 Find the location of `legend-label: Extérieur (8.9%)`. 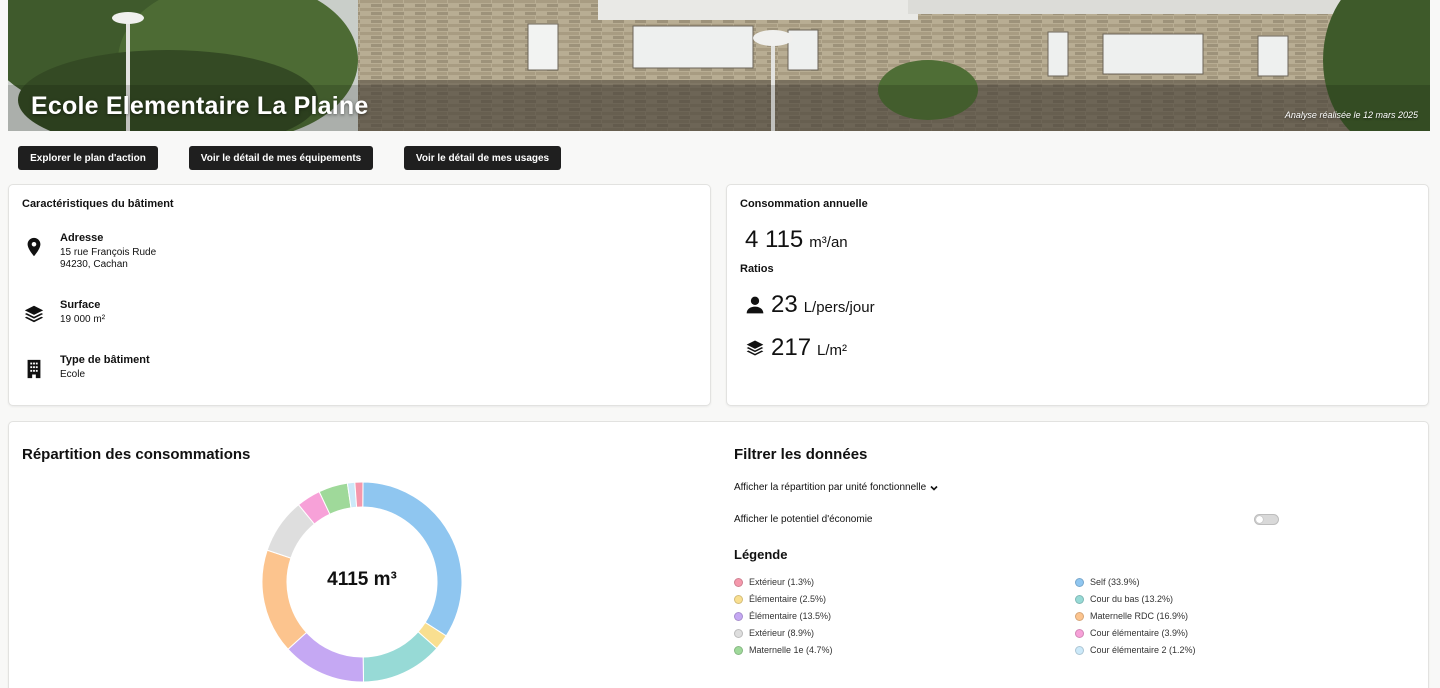

legend-label: Extérieur (8.9%) is located at coordinates (782, 633).